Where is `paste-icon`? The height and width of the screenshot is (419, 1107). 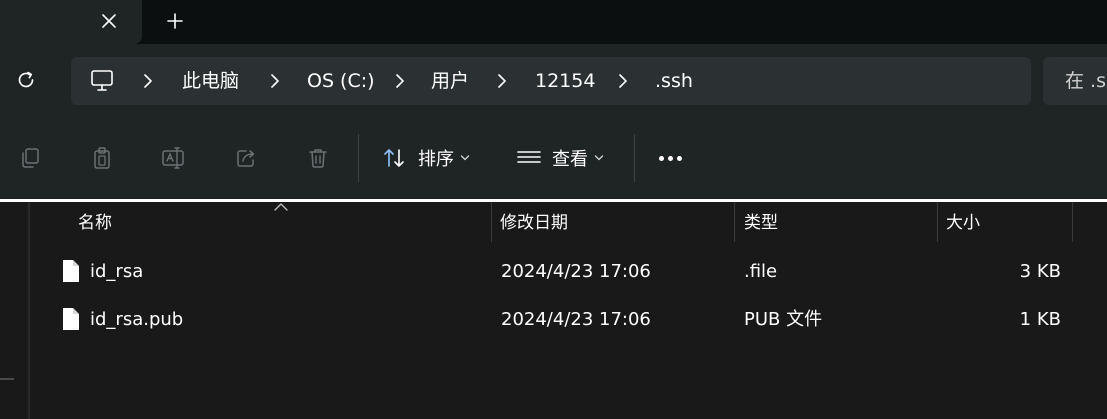 paste-icon is located at coordinates (102, 158).